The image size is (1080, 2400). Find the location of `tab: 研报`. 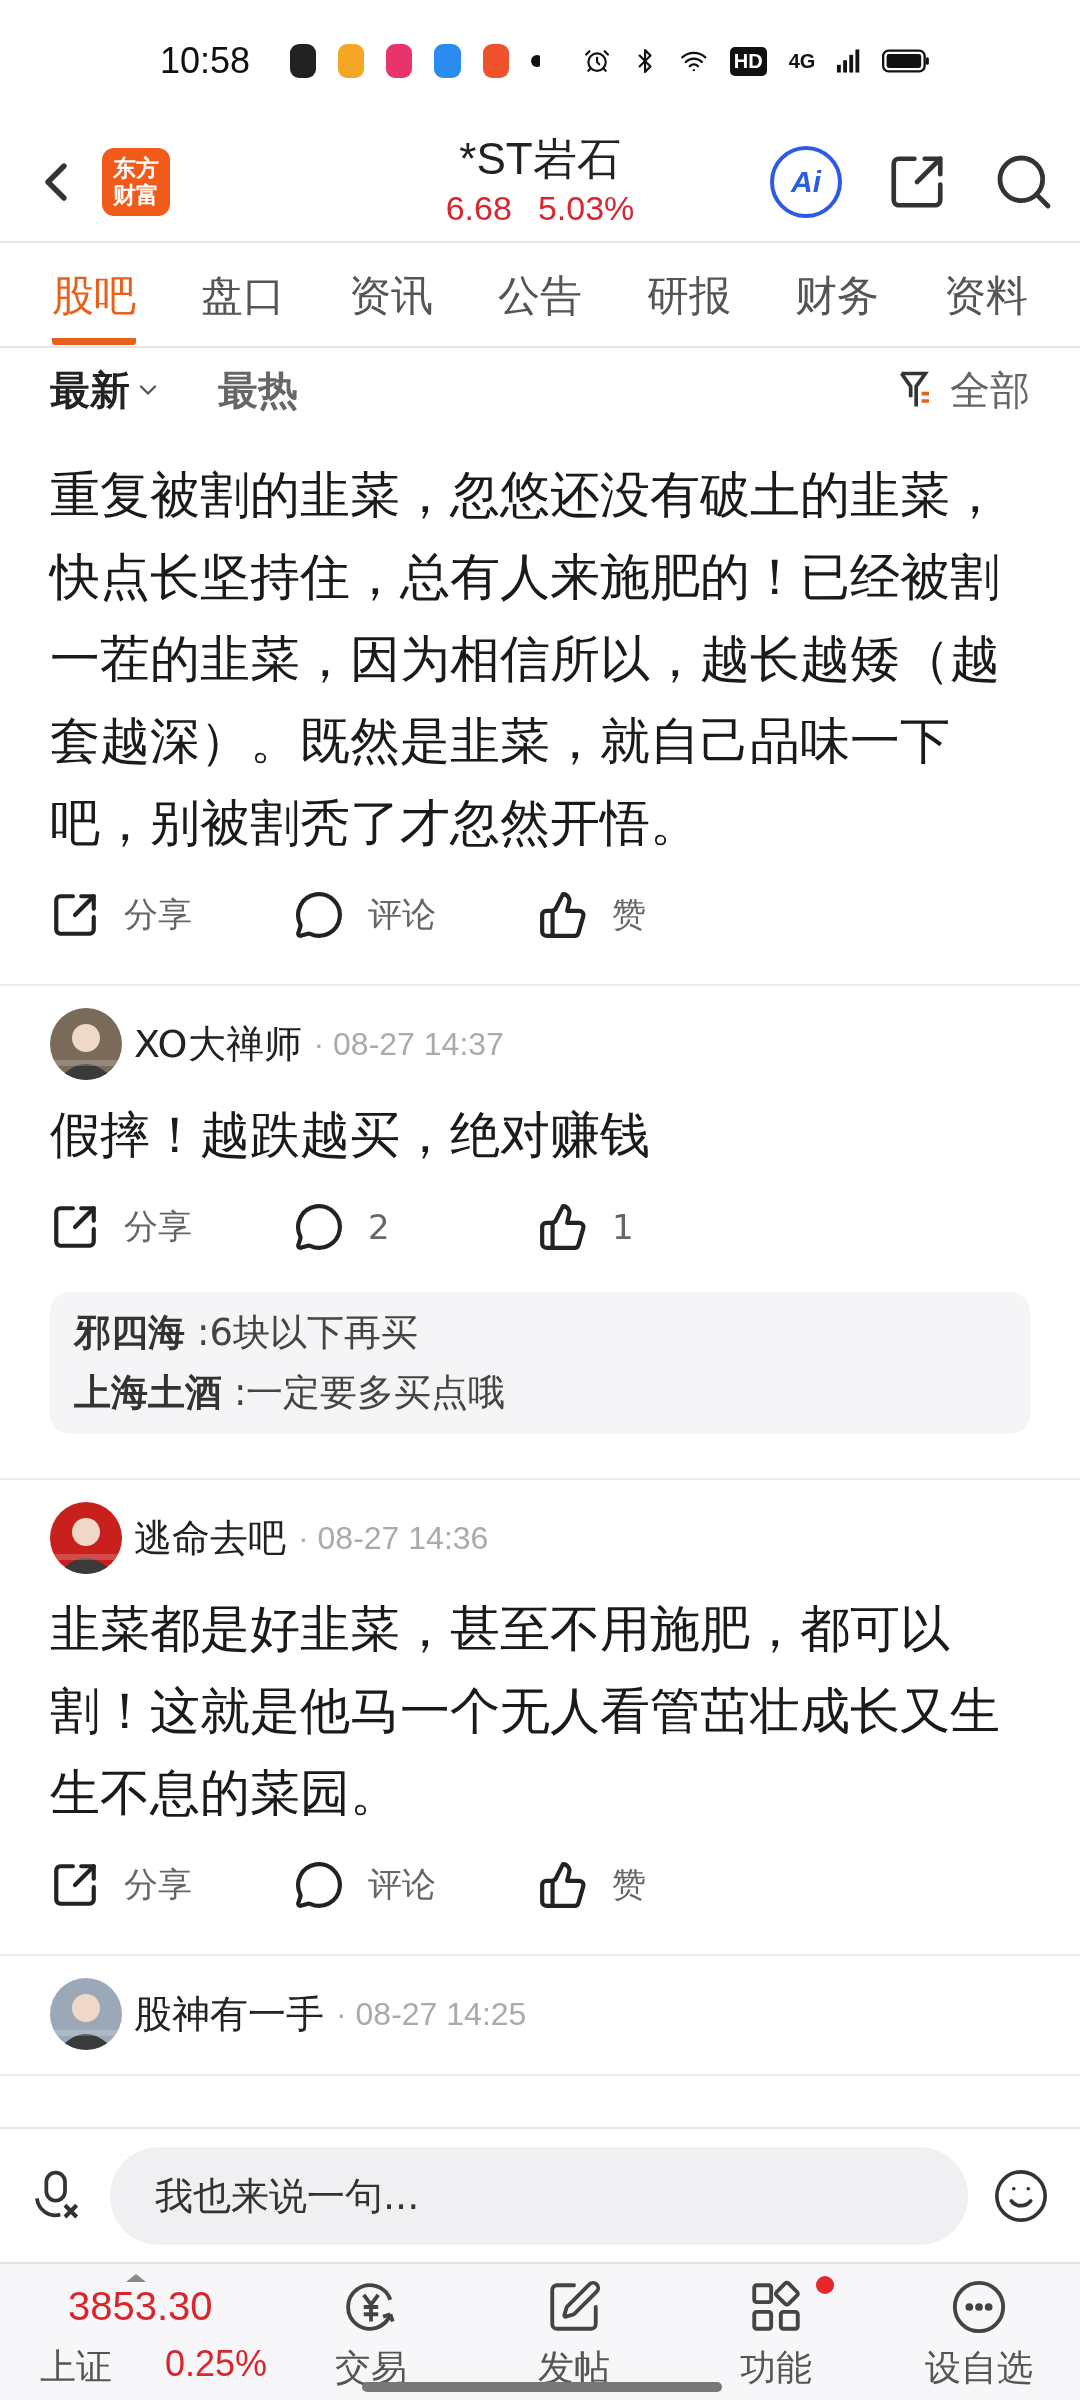

tab: 研报 is located at coordinates (688, 299).